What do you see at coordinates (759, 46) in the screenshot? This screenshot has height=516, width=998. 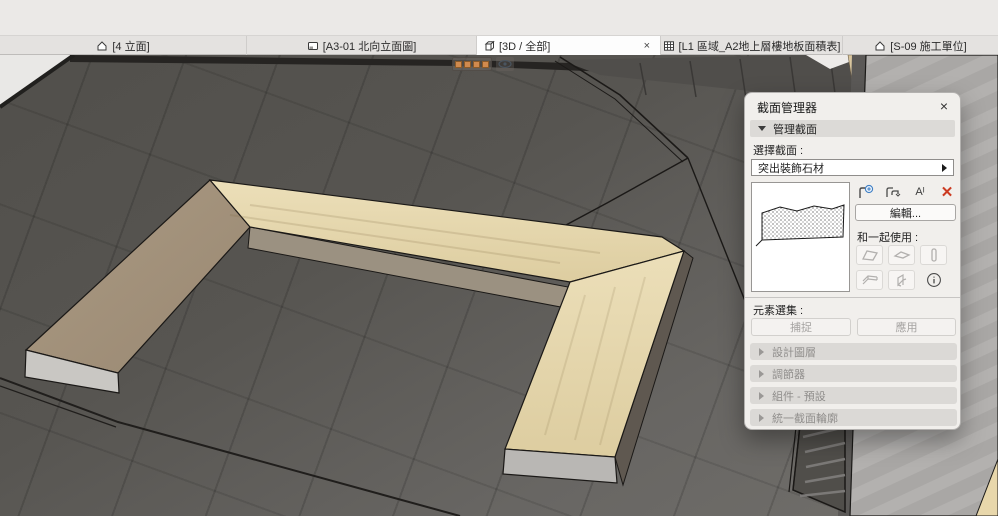 I see `tab-label: [L1 區域_A2地上層樓地板面積表]` at bounding box center [759, 46].